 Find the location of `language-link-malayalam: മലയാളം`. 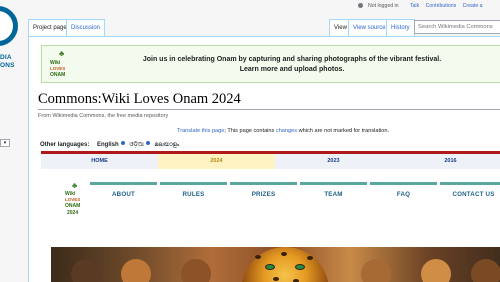

language-link-malayalam: മലയാളം is located at coordinates (166, 145).